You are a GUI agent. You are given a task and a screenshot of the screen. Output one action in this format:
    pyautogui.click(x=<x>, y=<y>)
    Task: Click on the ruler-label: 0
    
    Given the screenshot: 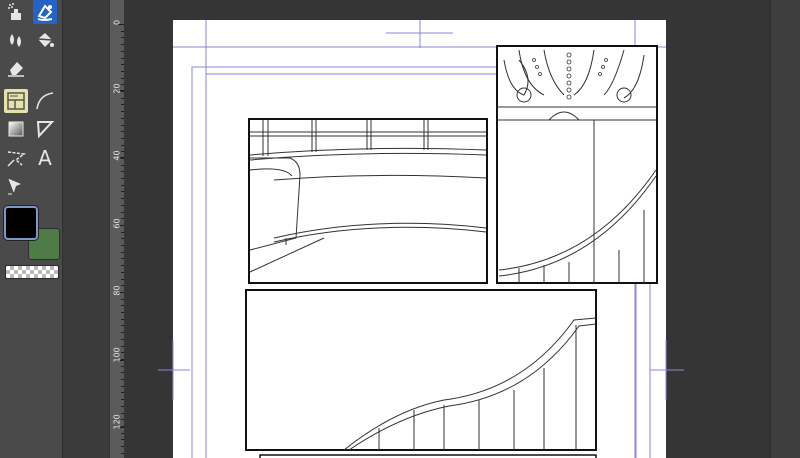 What is the action you would take?
    pyautogui.click(x=117, y=22)
    